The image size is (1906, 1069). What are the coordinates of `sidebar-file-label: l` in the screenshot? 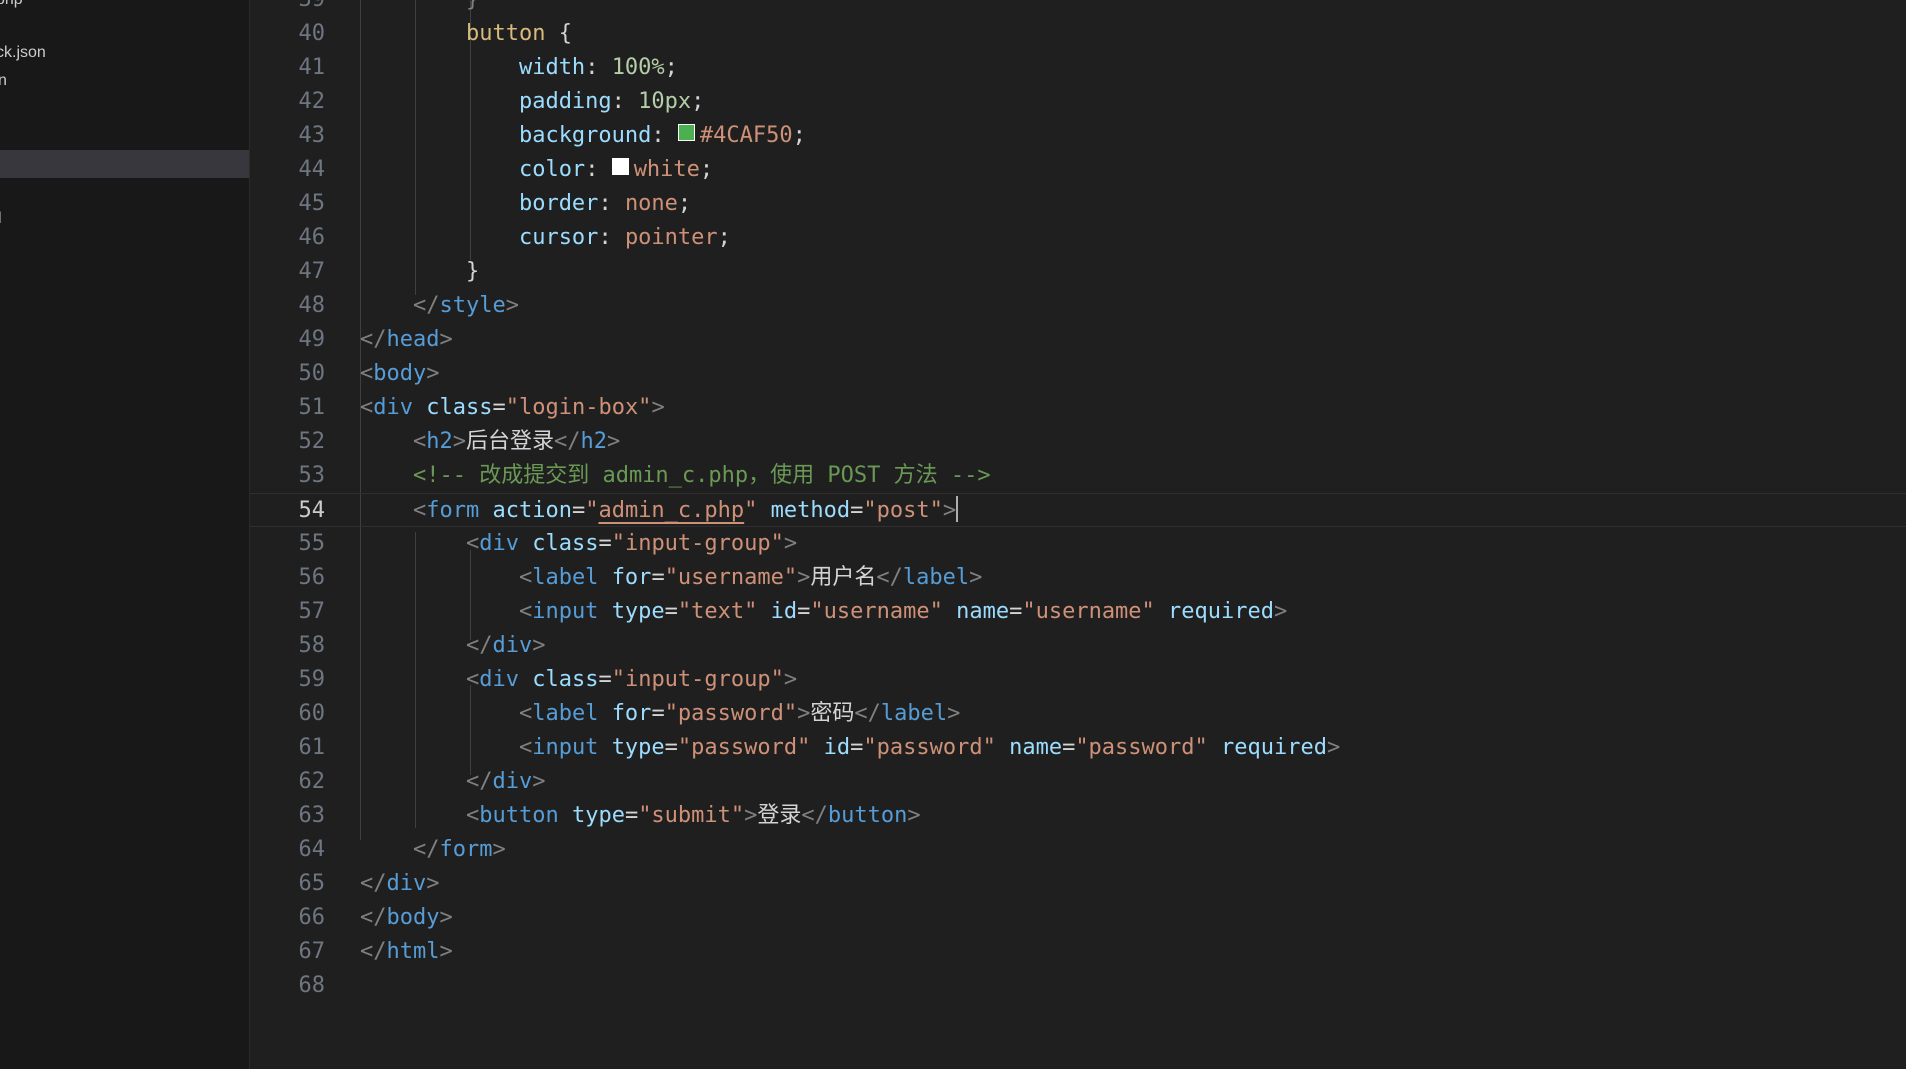 It's located at (1, 219).